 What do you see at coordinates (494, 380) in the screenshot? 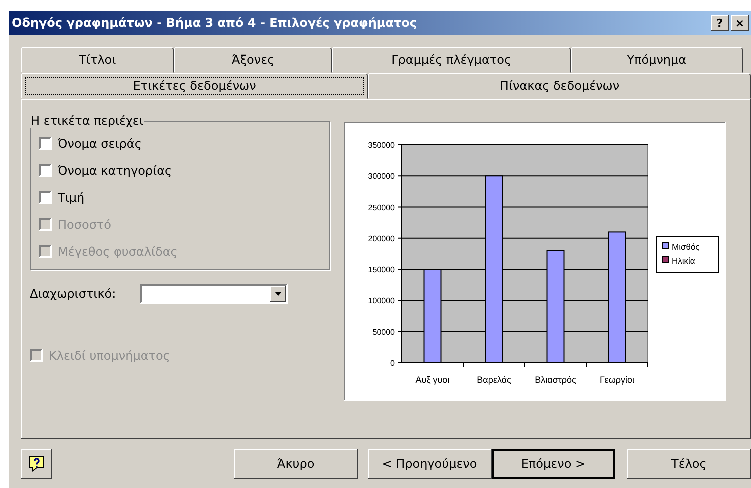
I see `category-label: Βαρελάς` at bounding box center [494, 380].